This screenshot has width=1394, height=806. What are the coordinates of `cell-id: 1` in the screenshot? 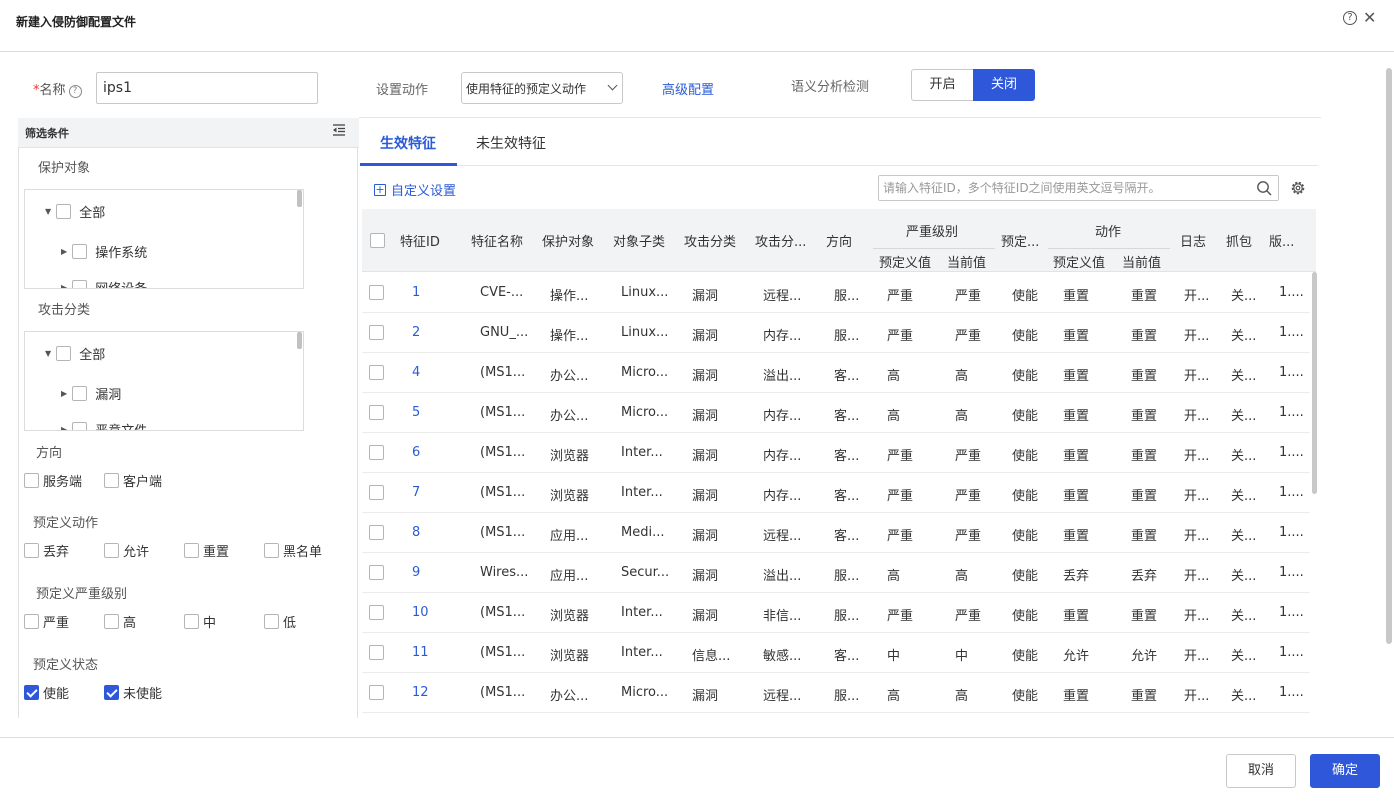 It's located at (416, 292).